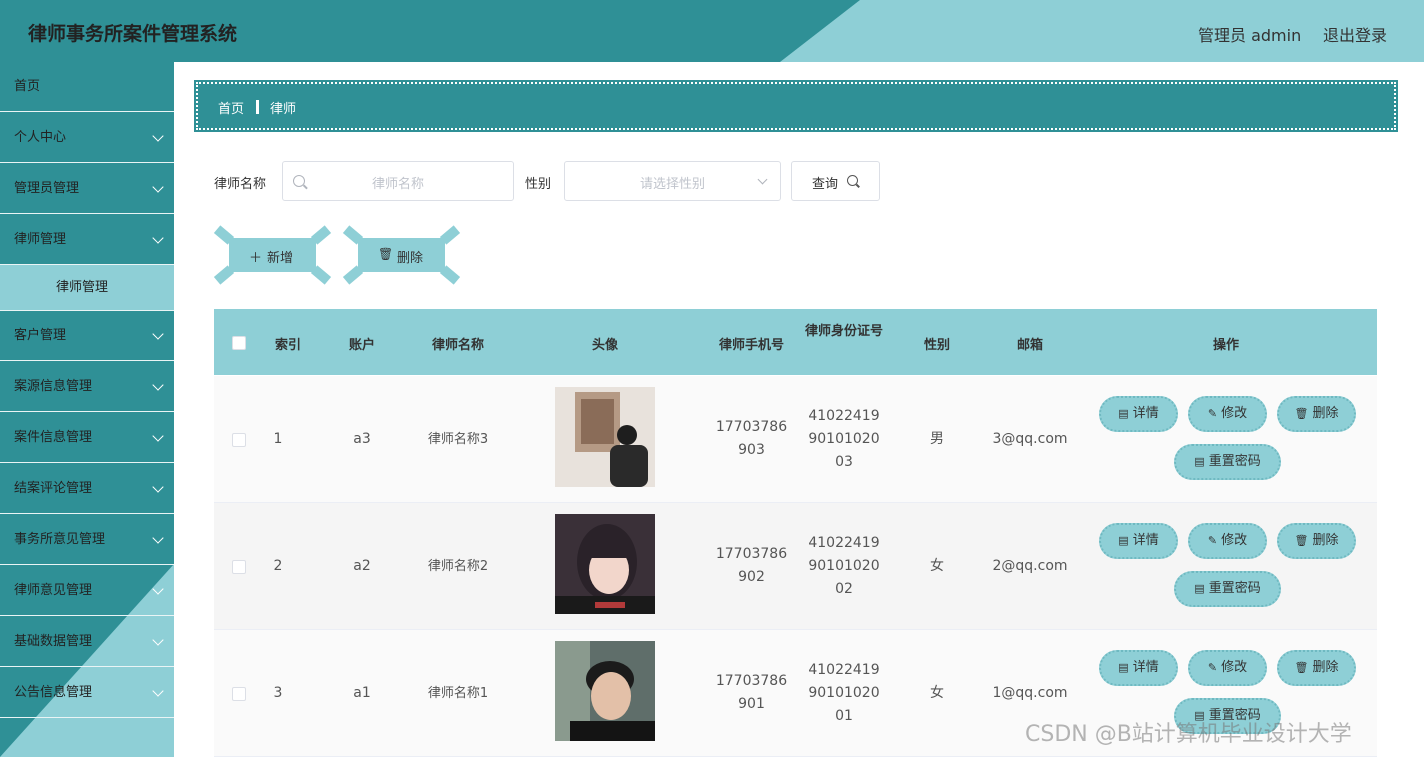 The image size is (1424, 757). I want to click on cell-phone: 17703786 902, so click(751, 566).